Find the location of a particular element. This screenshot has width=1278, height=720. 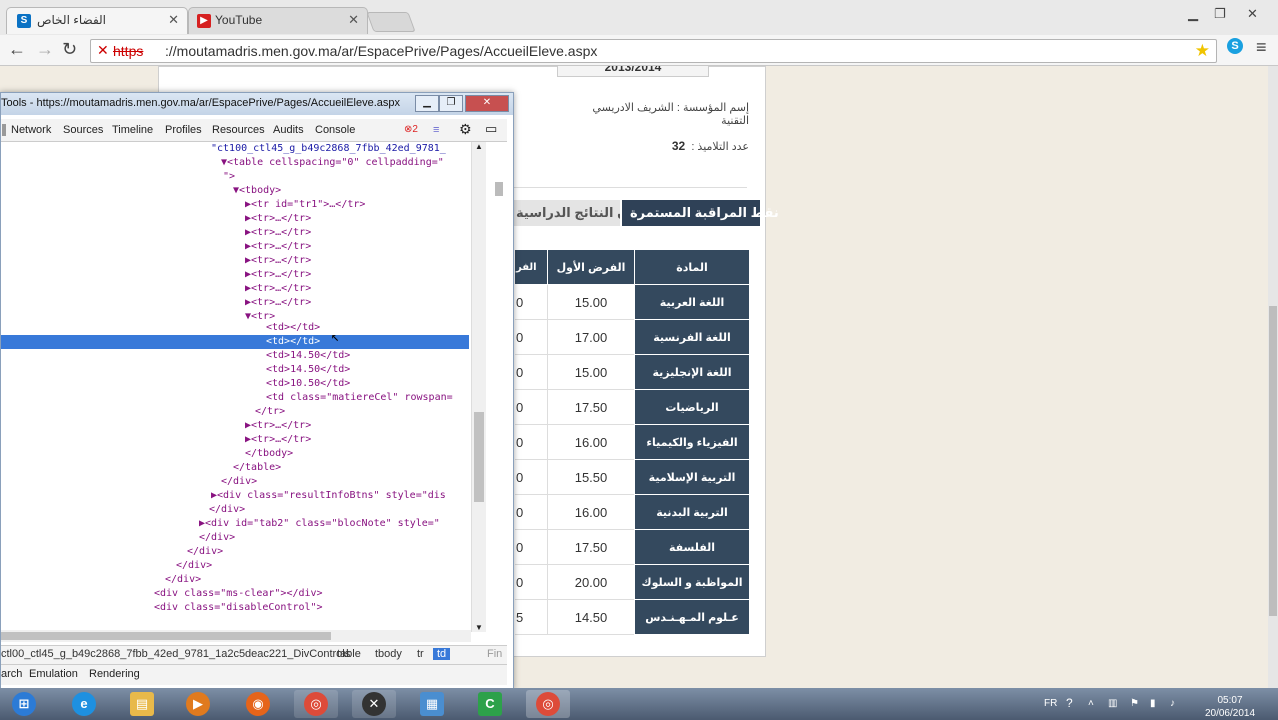

flag-icon: ⚑ is located at coordinates (1134, 703).